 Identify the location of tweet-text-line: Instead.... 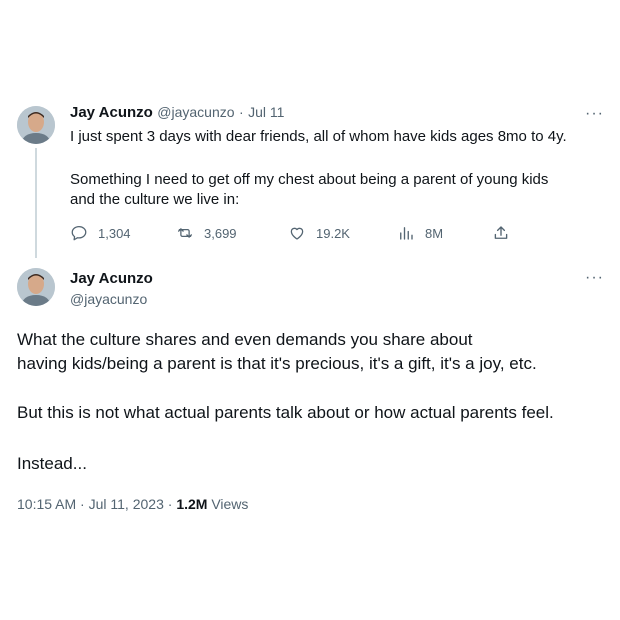
(52, 463).